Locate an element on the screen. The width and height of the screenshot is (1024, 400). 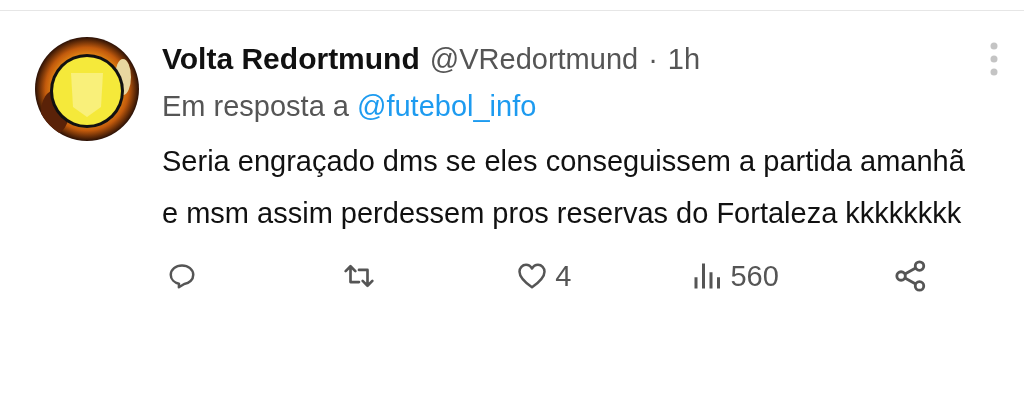
like-count: 4 is located at coordinates (563, 276).